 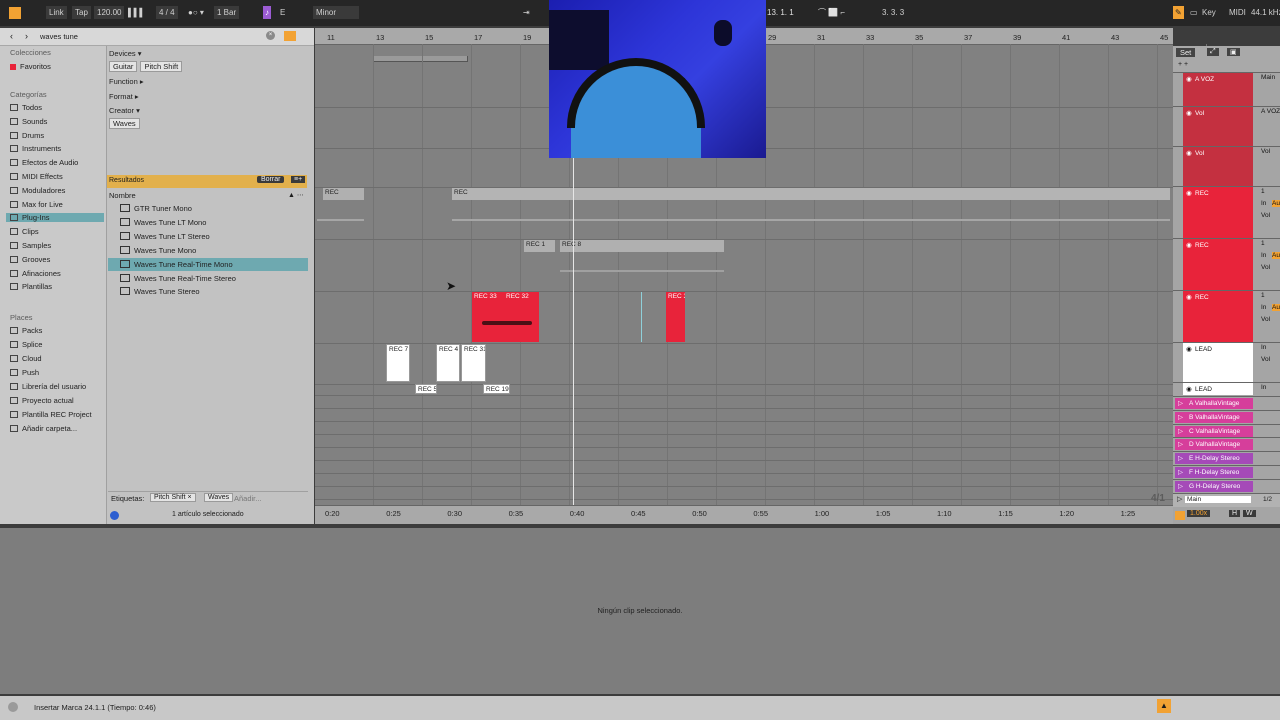 I want to click on zoom-field: 1.00x, so click(x=1199, y=513).